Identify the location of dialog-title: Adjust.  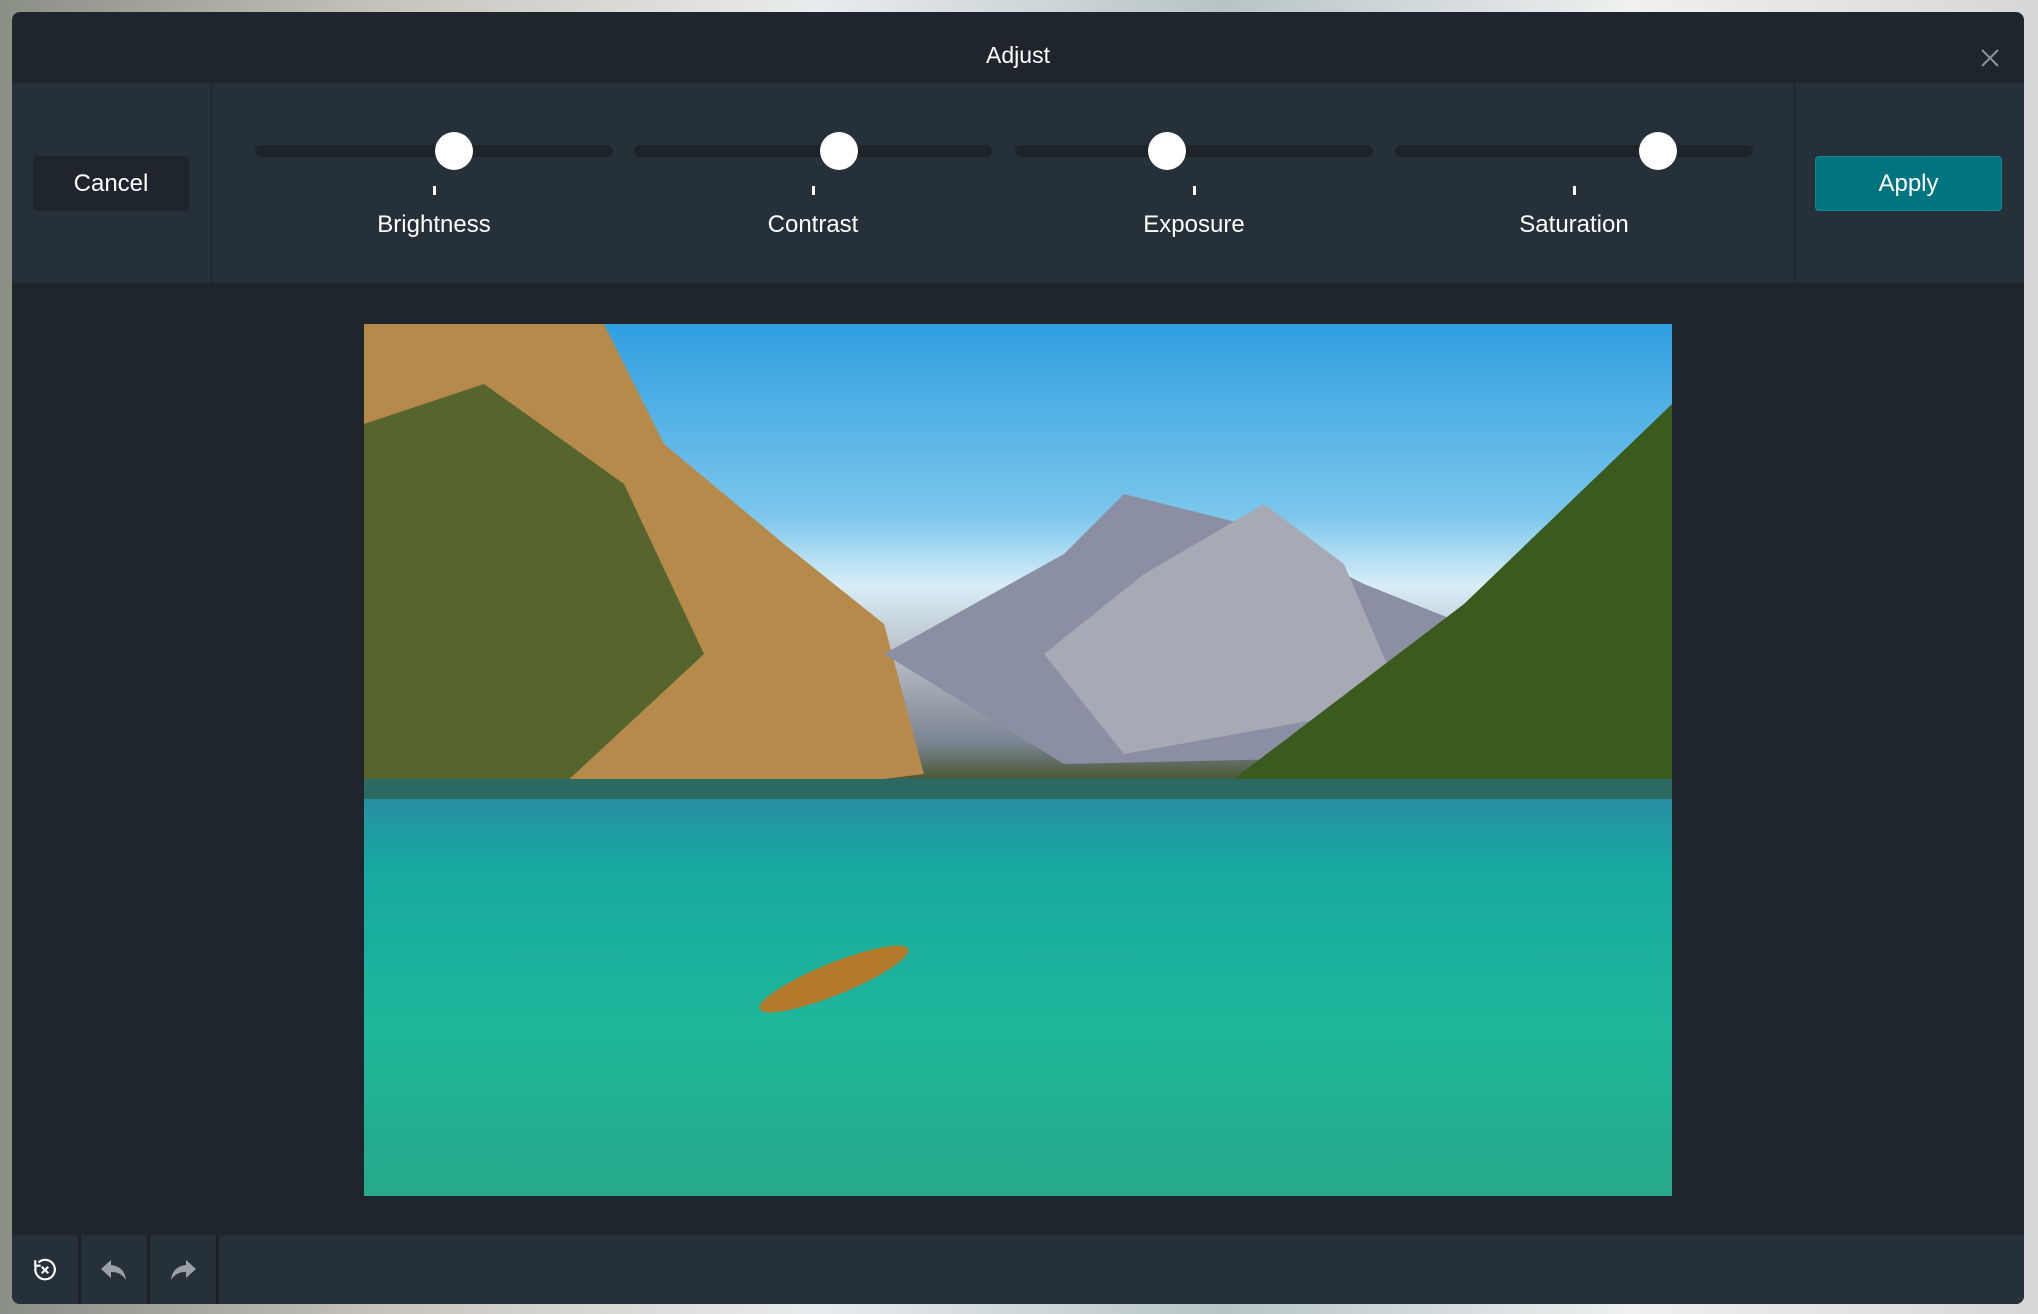
(1018, 55).